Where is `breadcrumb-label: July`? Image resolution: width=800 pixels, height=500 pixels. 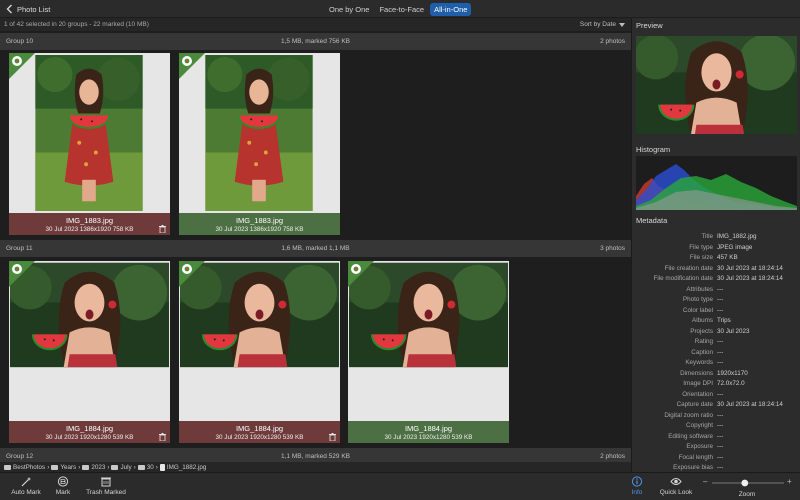 breadcrumb-label: July is located at coordinates (126, 467).